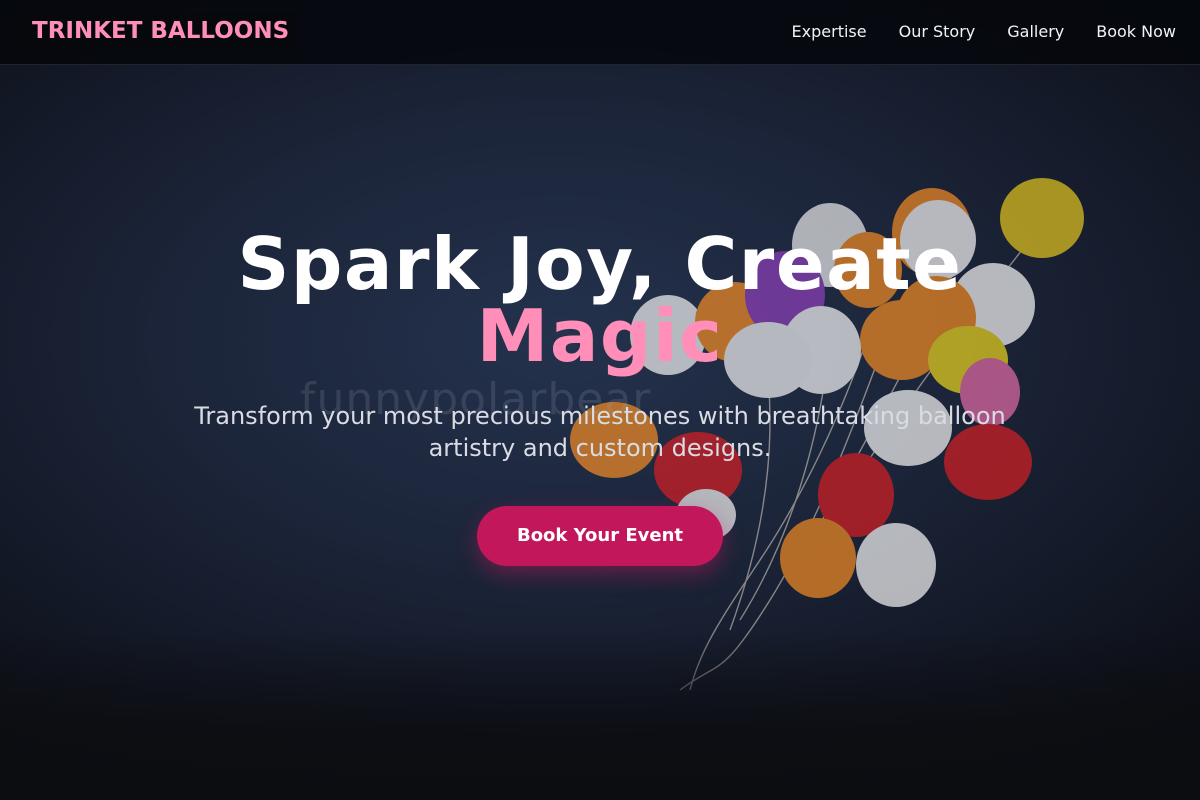 The image size is (1200, 800). I want to click on nav-link-book-now: Book Now, so click(1136, 31).